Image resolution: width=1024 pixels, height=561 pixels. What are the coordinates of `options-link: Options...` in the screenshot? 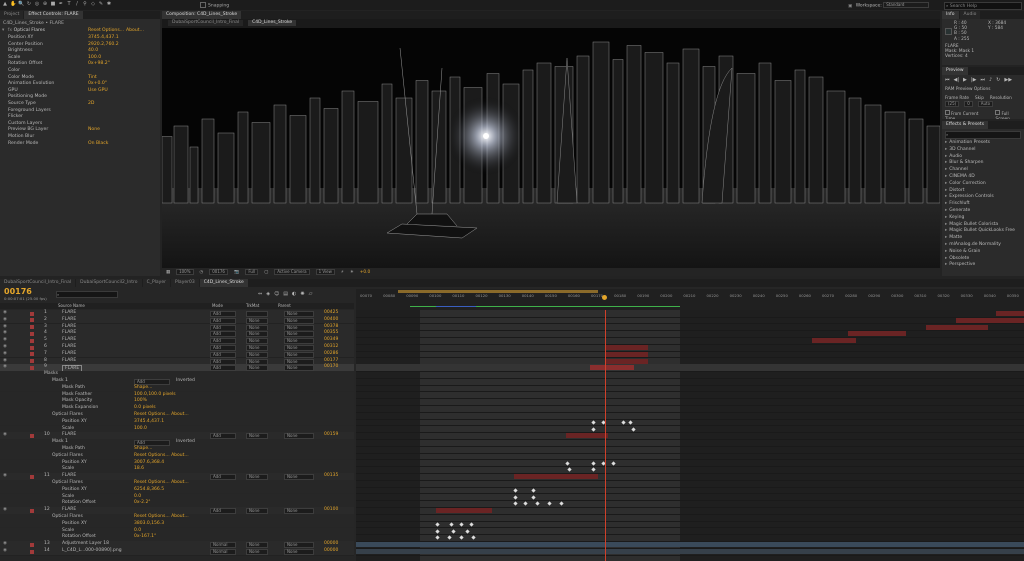 It's located at (113, 31).